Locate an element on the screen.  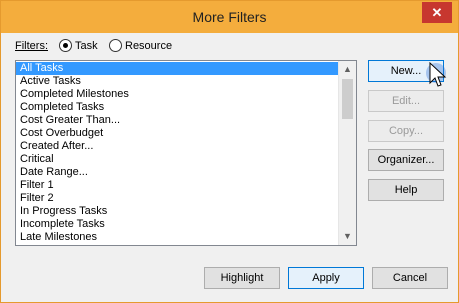
filter-list-item: Completed Milestones is located at coordinates (177, 94).